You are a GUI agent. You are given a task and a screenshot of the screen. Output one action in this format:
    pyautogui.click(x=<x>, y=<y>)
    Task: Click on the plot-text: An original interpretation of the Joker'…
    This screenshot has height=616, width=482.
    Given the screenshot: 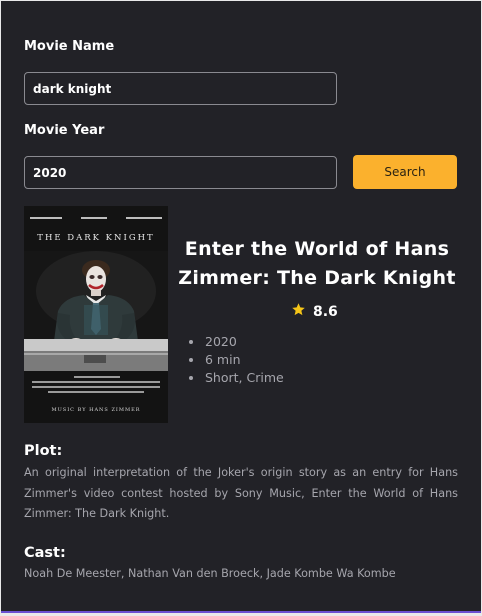 What is the action you would take?
    pyautogui.click(x=241, y=493)
    